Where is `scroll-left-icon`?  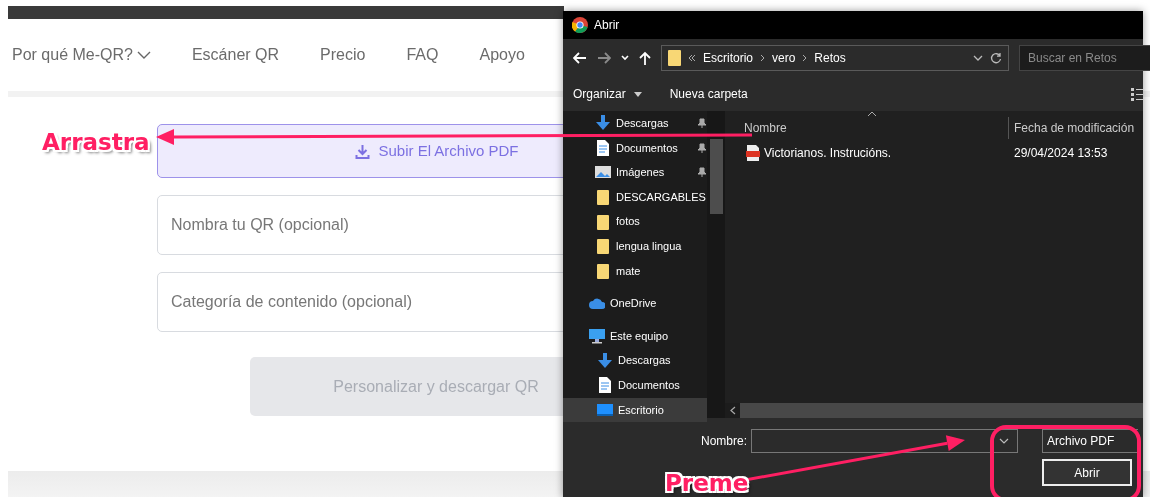
scroll-left-icon is located at coordinates (732, 410).